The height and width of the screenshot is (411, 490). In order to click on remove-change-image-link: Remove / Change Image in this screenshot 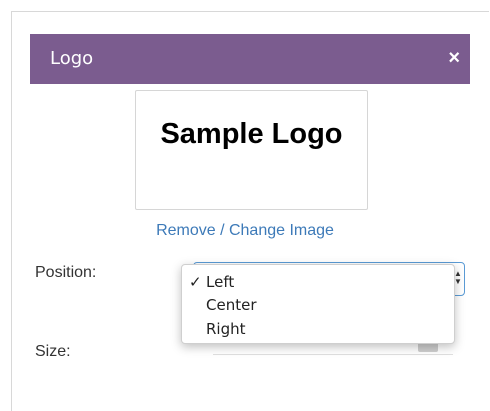, I will do `click(245, 231)`.